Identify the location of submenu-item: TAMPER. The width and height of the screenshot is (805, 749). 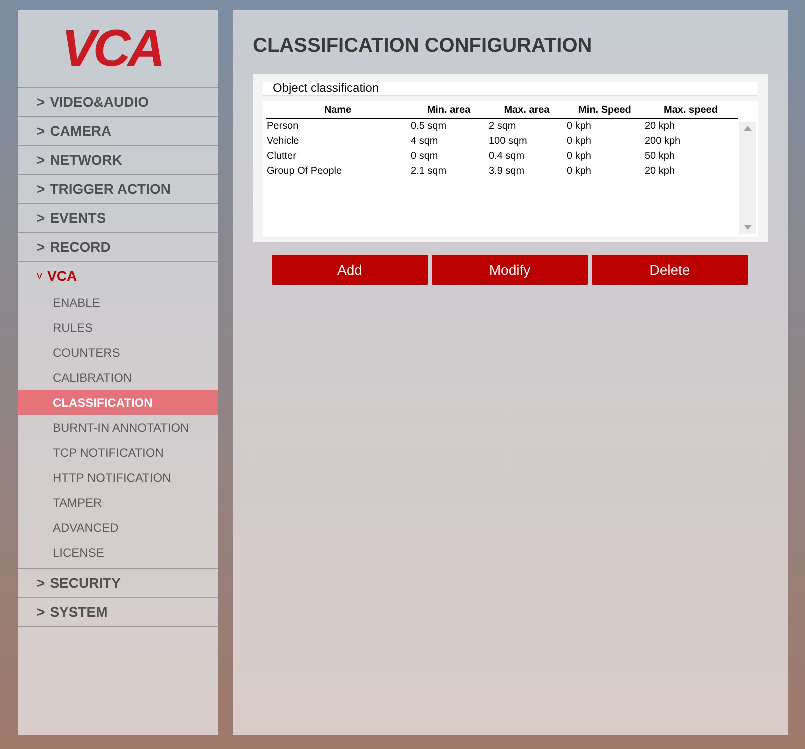
(118, 502).